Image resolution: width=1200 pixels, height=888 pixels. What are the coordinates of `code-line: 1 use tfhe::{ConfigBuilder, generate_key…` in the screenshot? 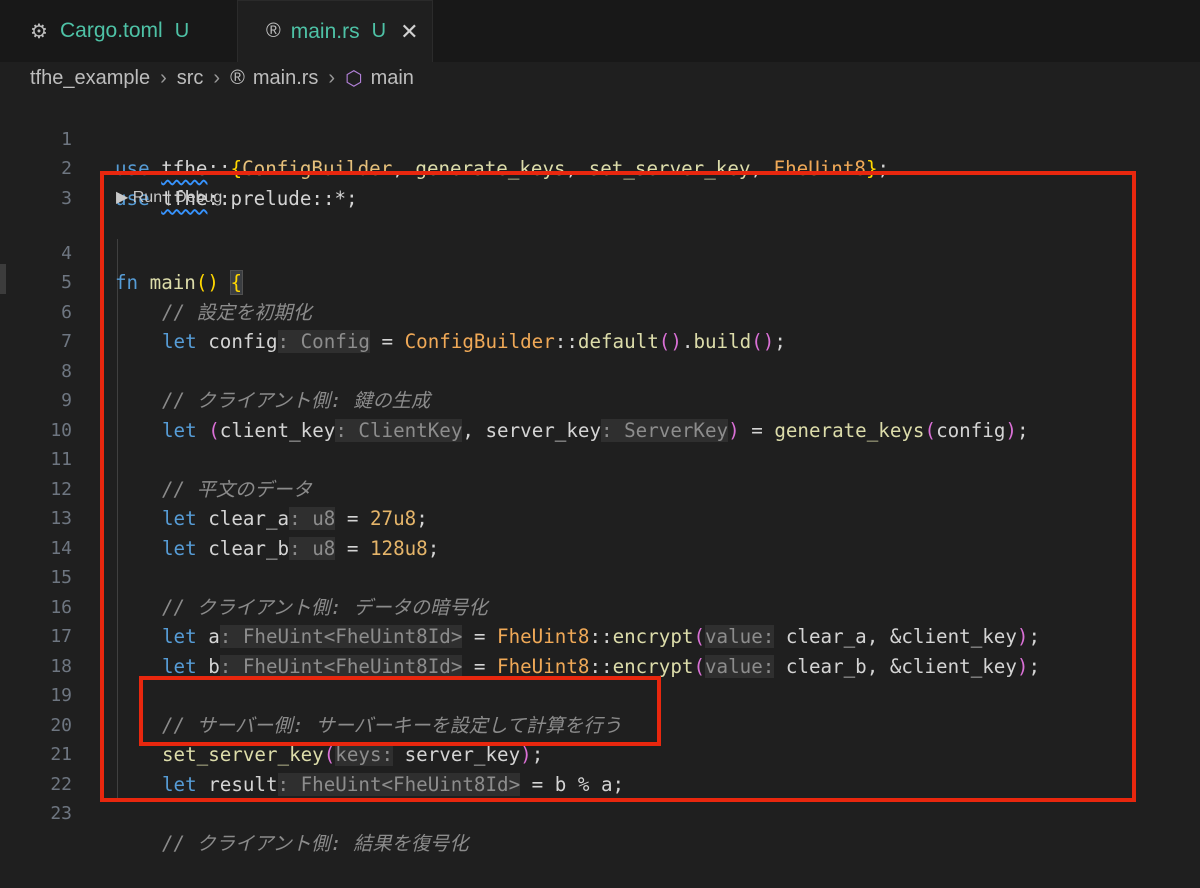 It's located at (600, 138).